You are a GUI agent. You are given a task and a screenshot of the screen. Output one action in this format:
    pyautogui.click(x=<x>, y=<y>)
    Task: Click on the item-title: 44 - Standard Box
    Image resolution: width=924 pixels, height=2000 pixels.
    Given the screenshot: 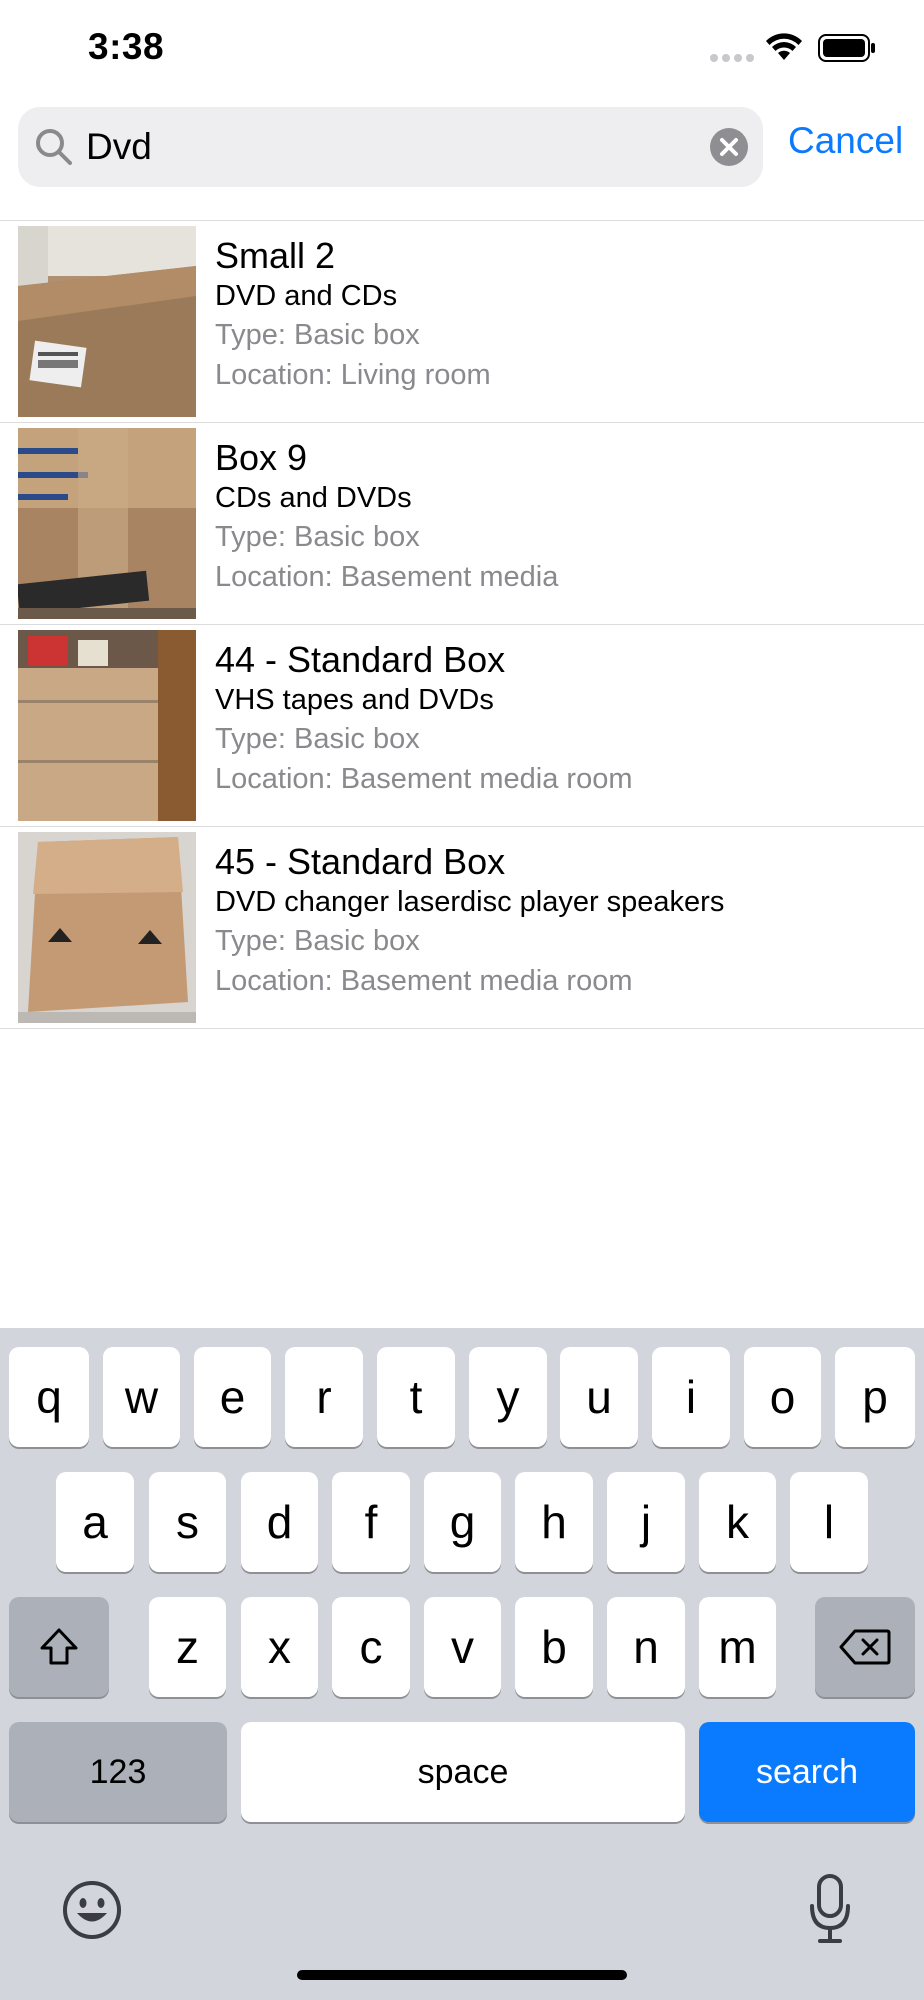 What is the action you would take?
    pyautogui.click(x=360, y=659)
    